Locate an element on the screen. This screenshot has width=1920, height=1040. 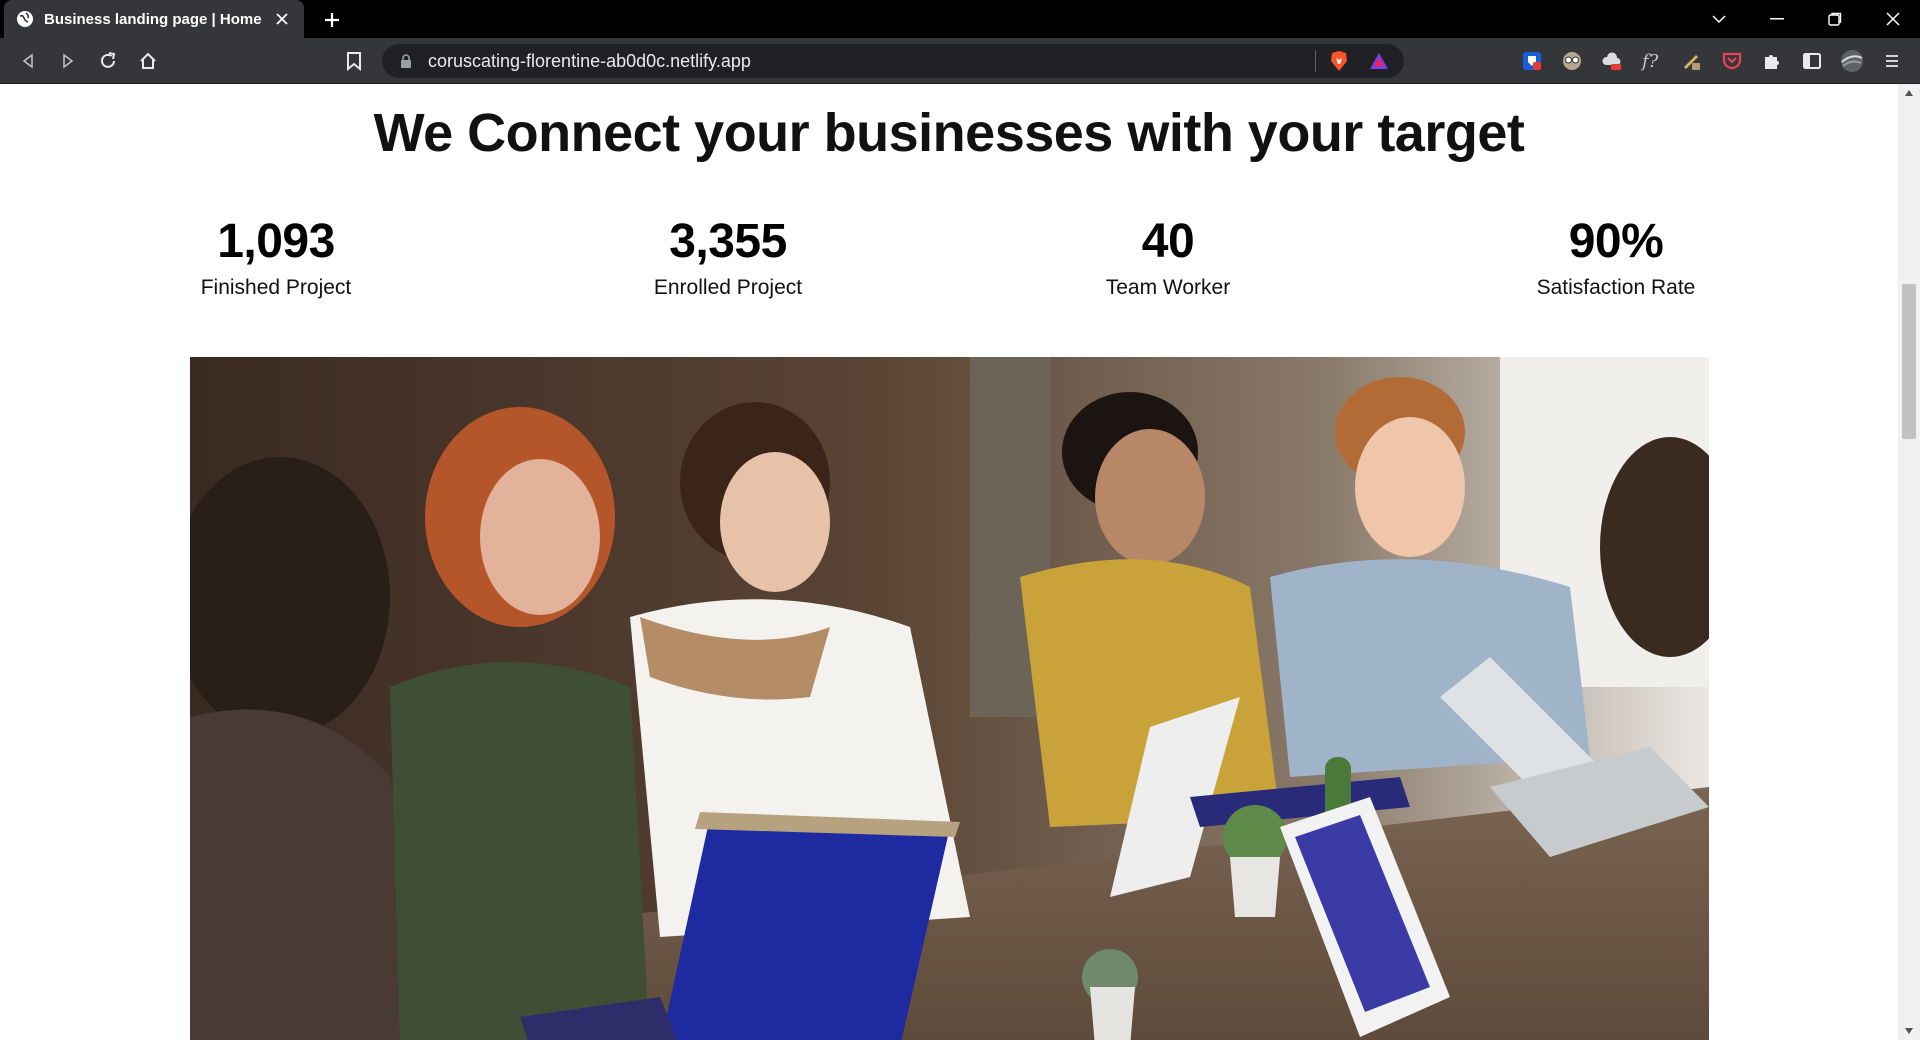
close-tab-icon is located at coordinates (282, 19).